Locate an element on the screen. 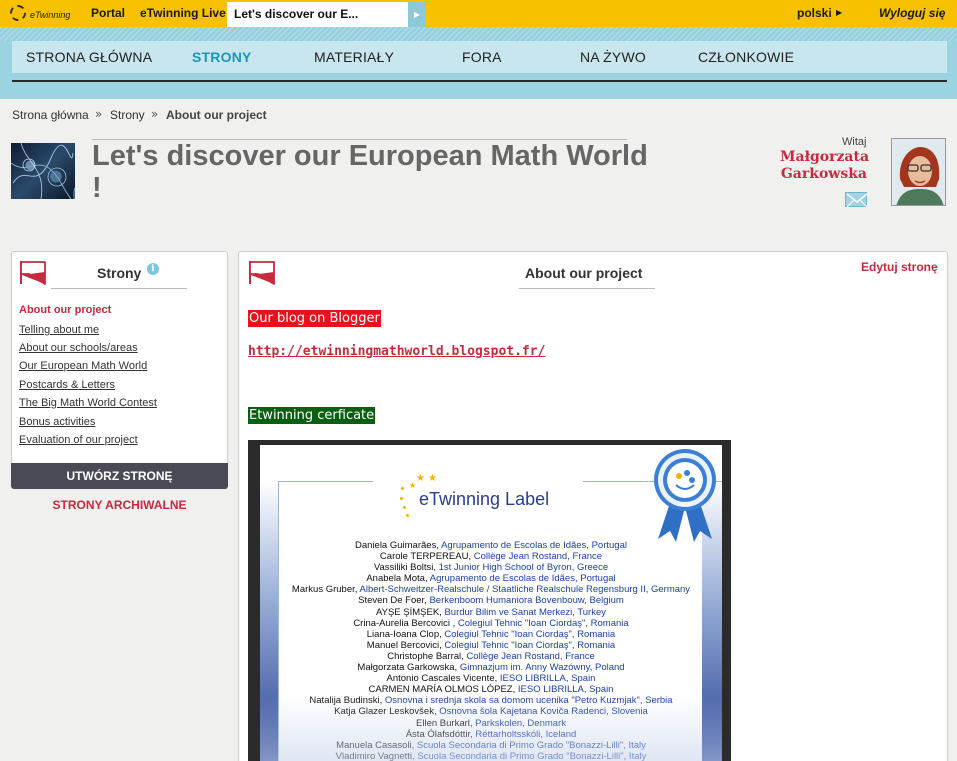  create-page-button: UTWÓRZ STRONĘ is located at coordinates (119, 476).